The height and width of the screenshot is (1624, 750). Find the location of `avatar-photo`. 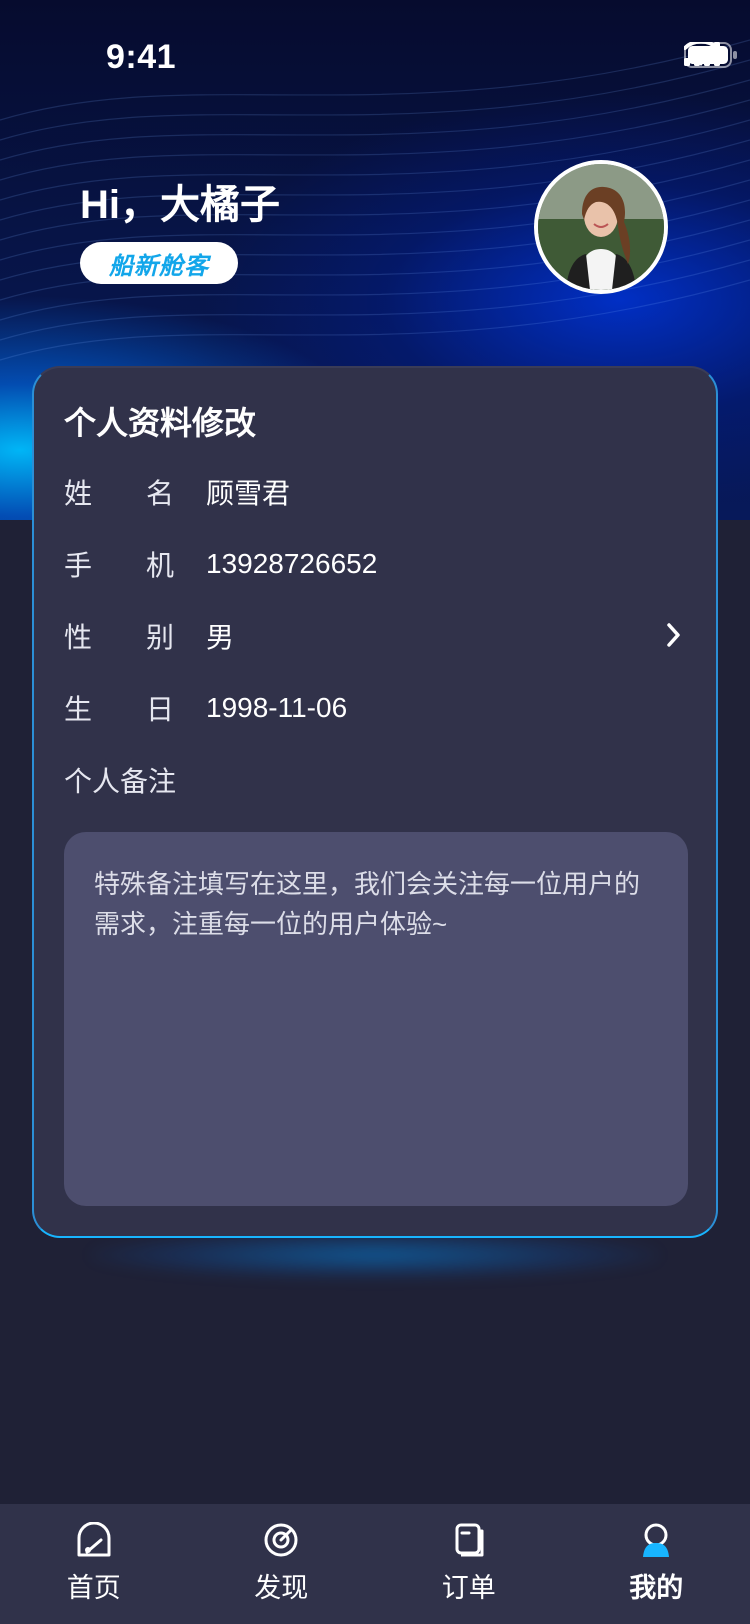

avatar-photo is located at coordinates (601, 227).